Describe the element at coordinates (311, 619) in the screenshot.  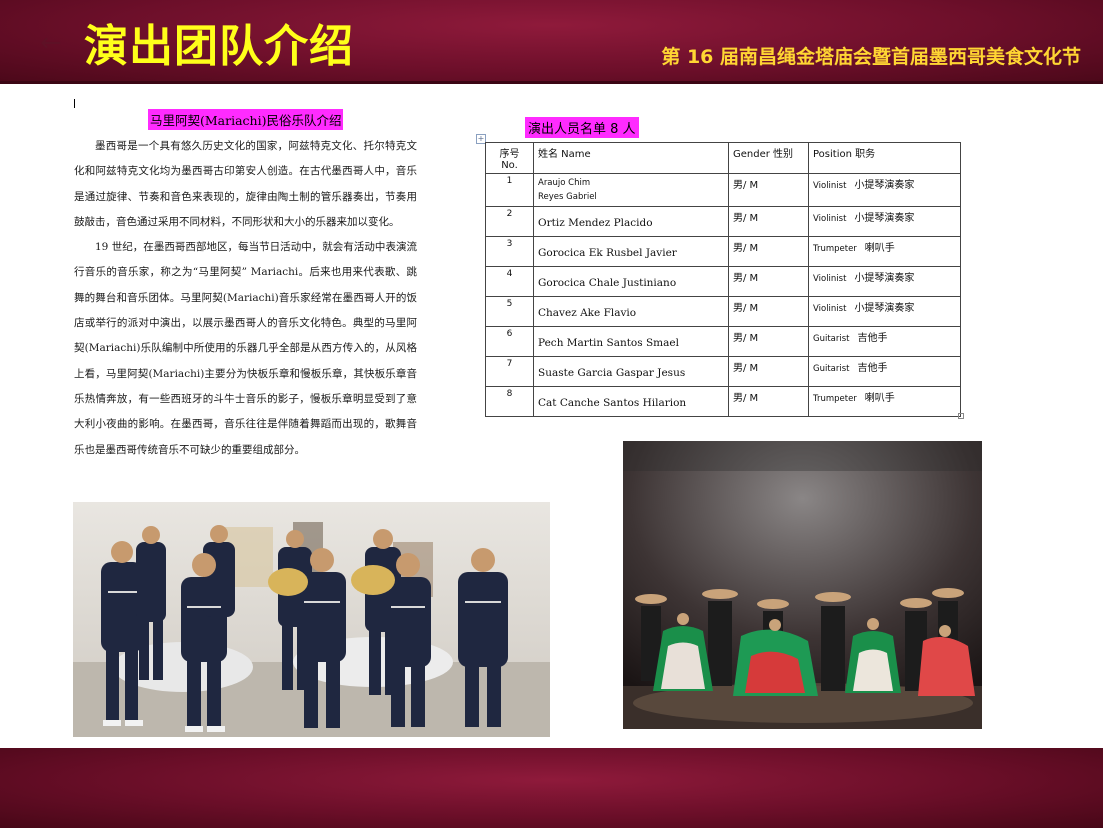
I see `mariachi-band-photo` at that location.